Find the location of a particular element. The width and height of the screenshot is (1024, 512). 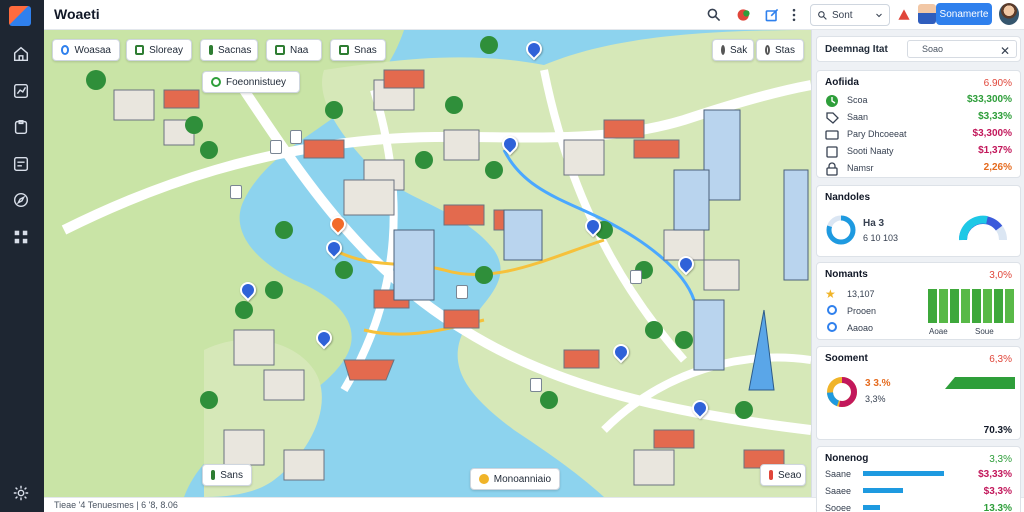

activity-row-label: Scoa is located at coordinates (857, 100).